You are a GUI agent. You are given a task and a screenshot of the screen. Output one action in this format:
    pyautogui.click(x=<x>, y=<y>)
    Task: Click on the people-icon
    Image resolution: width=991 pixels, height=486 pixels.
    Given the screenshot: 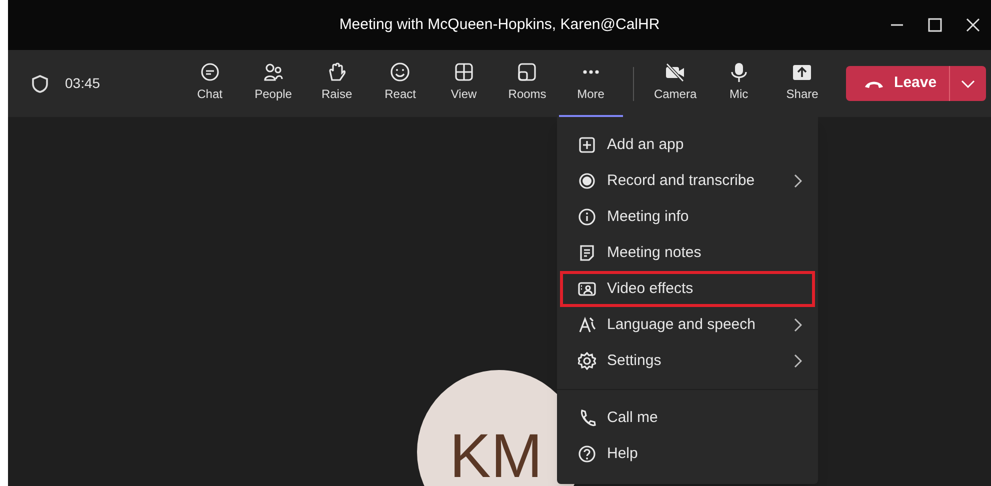 What is the action you would take?
    pyautogui.click(x=273, y=72)
    